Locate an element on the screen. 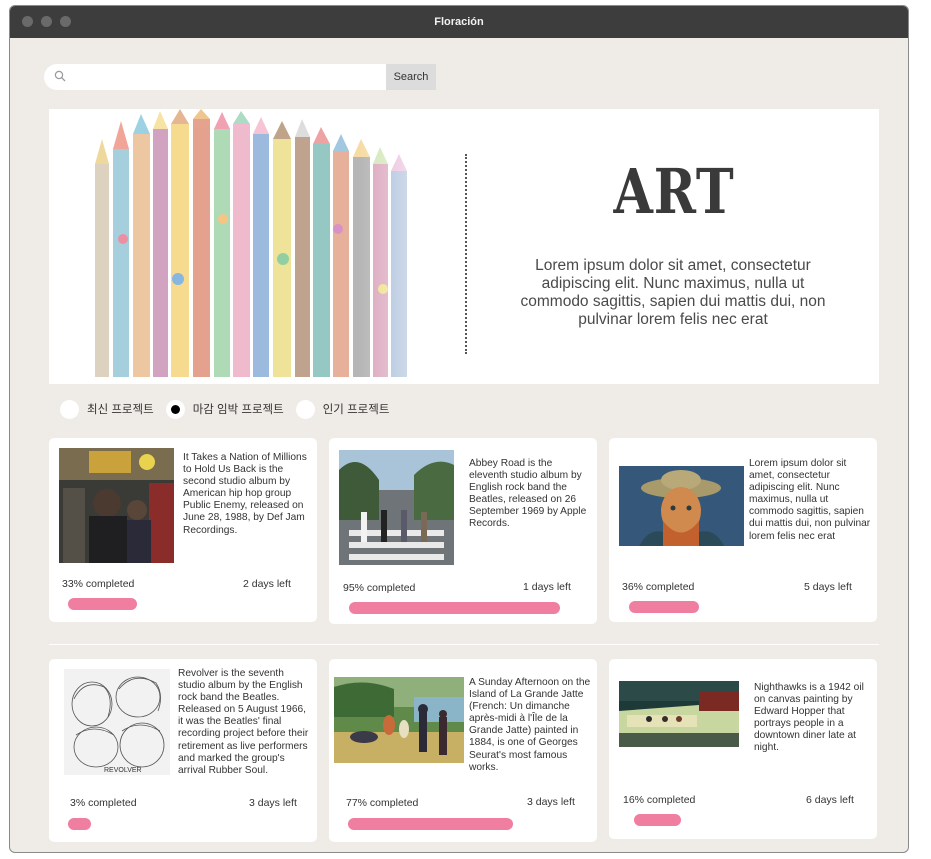  minimize-window-button is located at coordinates (46, 21).